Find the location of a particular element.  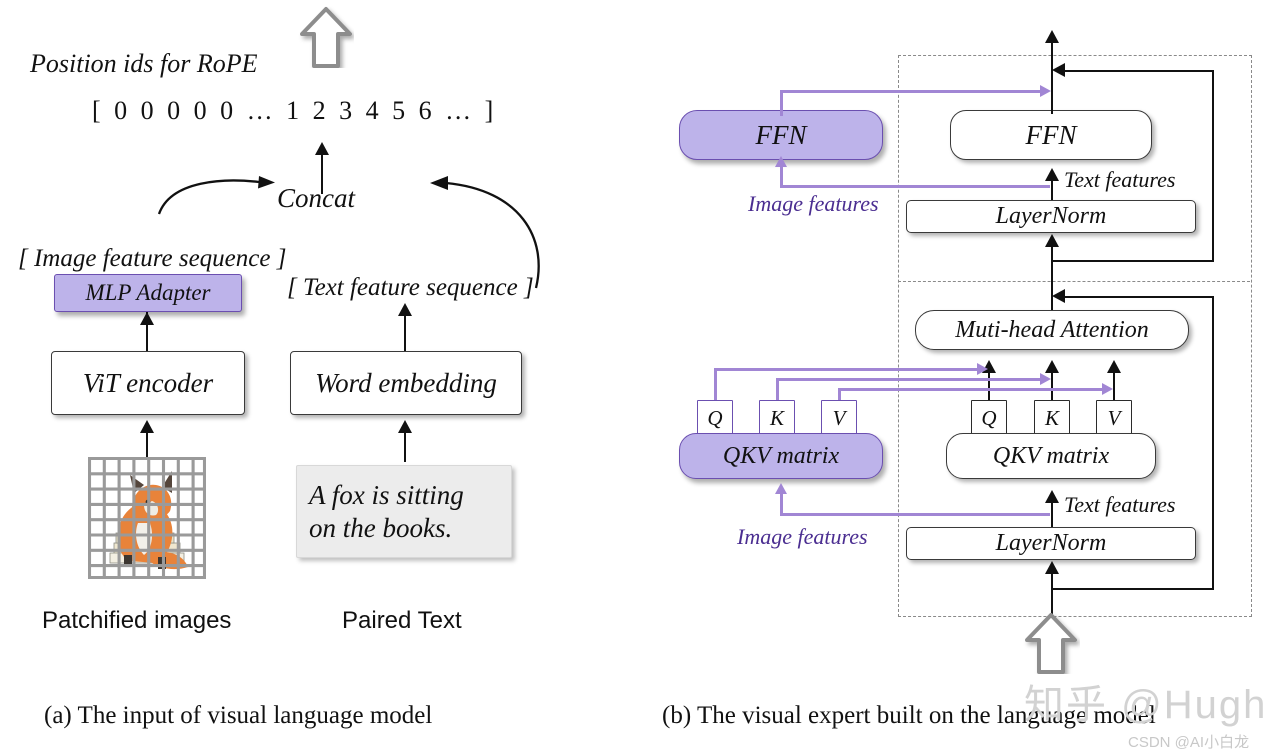

expert-image-features-label-top: Image features is located at coordinates (813, 203).